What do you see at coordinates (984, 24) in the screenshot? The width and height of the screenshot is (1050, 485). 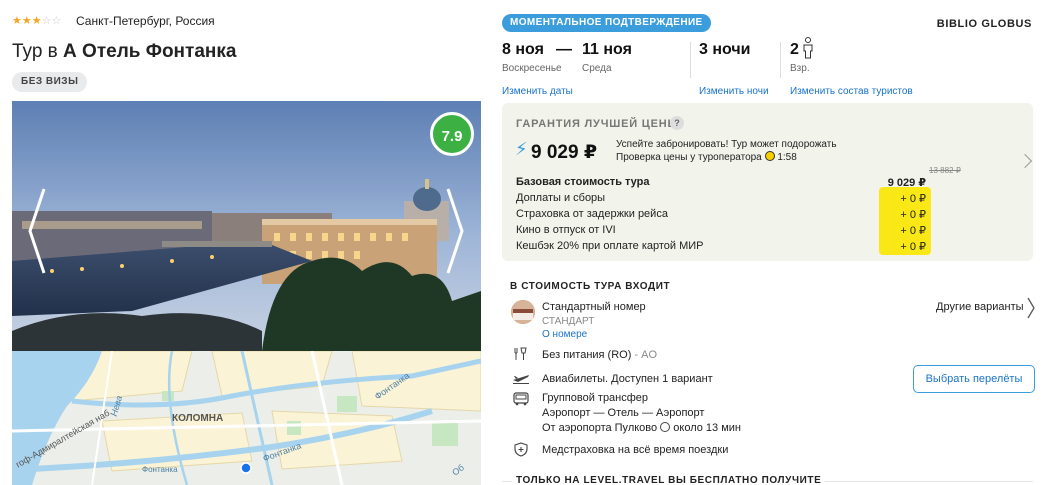 I see `tour-operator: BIBLIO GLOBUS` at bounding box center [984, 24].